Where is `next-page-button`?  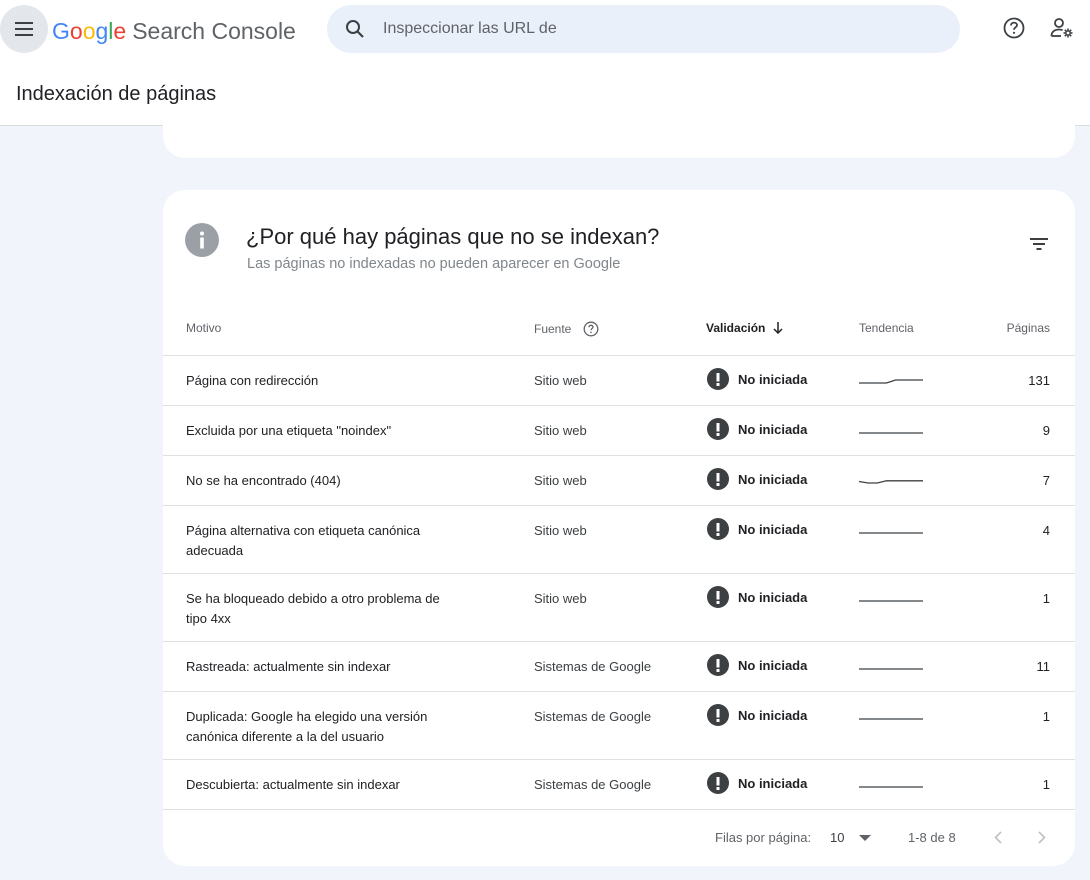
next-page-button is located at coordinates (1042, 837).